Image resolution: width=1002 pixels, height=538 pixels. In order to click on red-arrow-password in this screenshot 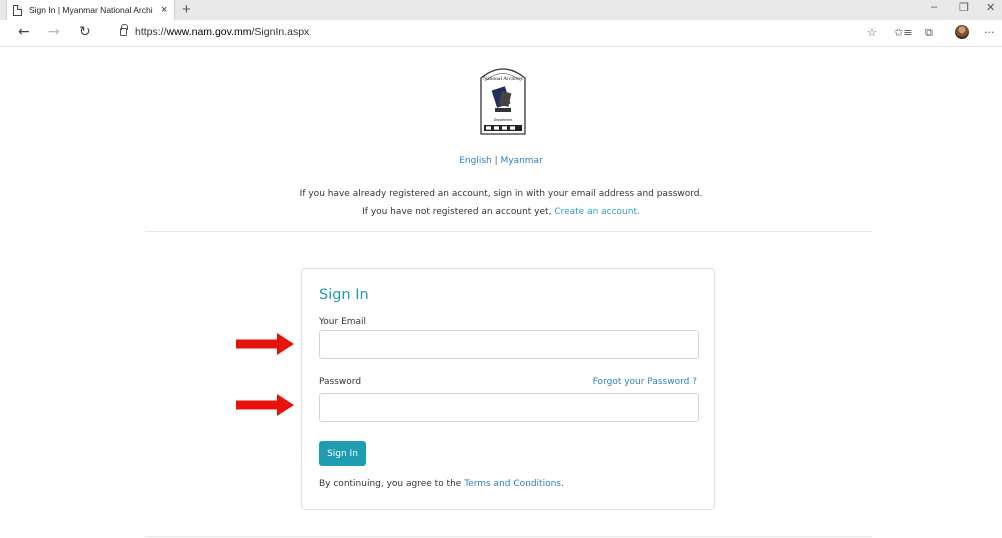, I will do `click(265, 405)`.